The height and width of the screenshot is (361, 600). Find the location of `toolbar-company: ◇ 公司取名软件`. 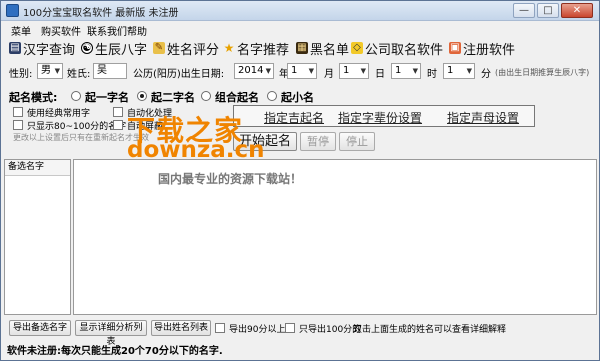

toolbar-company: ◇ 公司取名软件 is located at coordinates (397, 48).